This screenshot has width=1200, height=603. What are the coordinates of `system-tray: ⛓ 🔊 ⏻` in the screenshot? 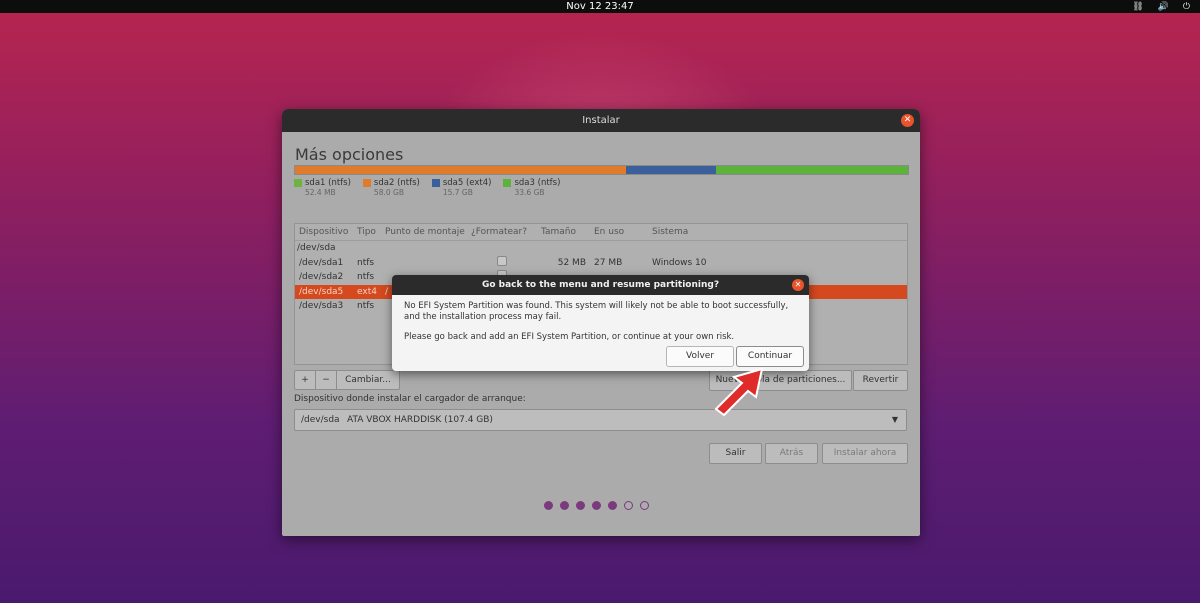 It's located at (1161, 6).